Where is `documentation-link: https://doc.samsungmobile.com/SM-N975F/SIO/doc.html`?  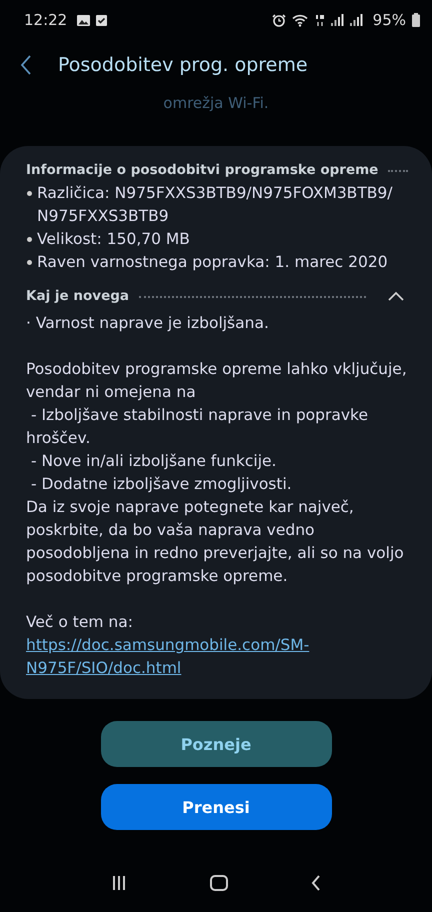
documentation-link: https://doc.samsungmobile.com/SM-N975F/SIO/doc.html is located at coordinates (217, 657).